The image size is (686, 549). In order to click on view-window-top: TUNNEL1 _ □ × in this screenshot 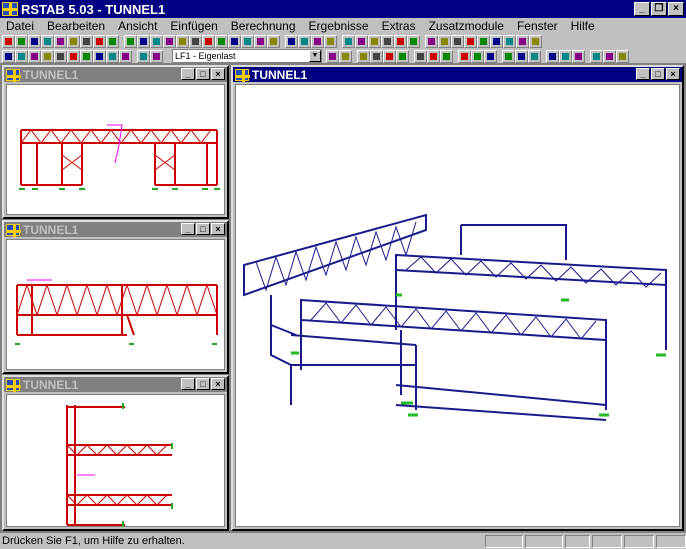, I will do `click(115, 453)`.